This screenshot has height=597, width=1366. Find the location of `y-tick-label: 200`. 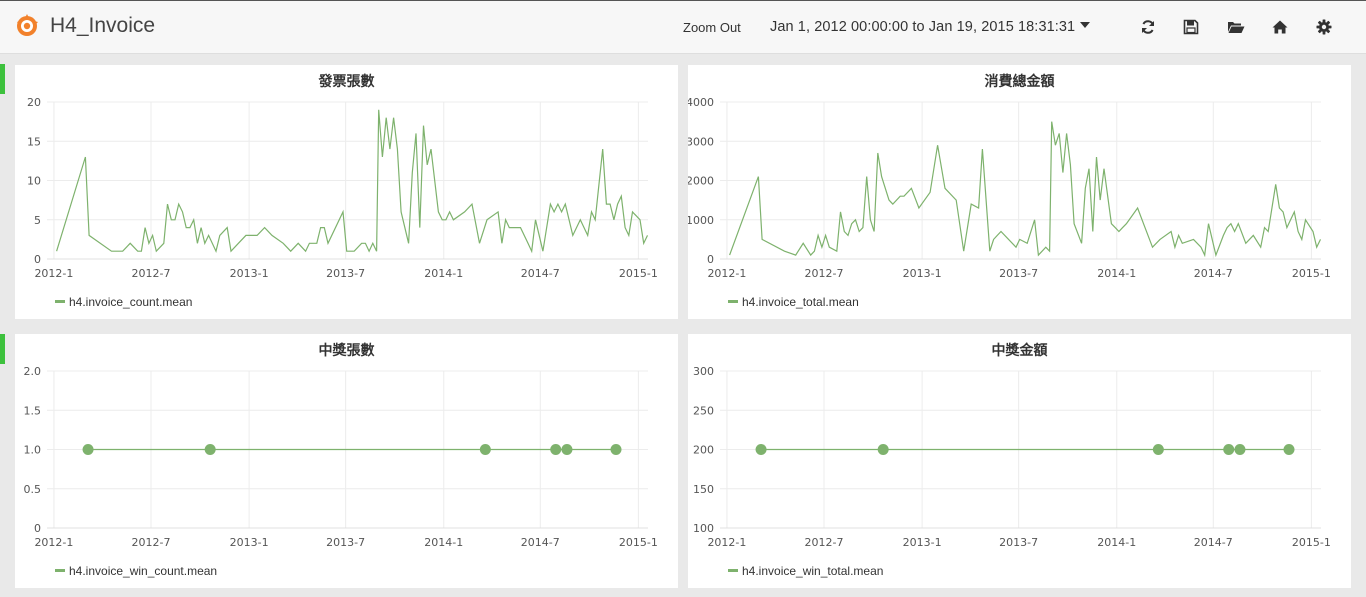

y-tick-label: 200 is located at coordinates (703, 450).